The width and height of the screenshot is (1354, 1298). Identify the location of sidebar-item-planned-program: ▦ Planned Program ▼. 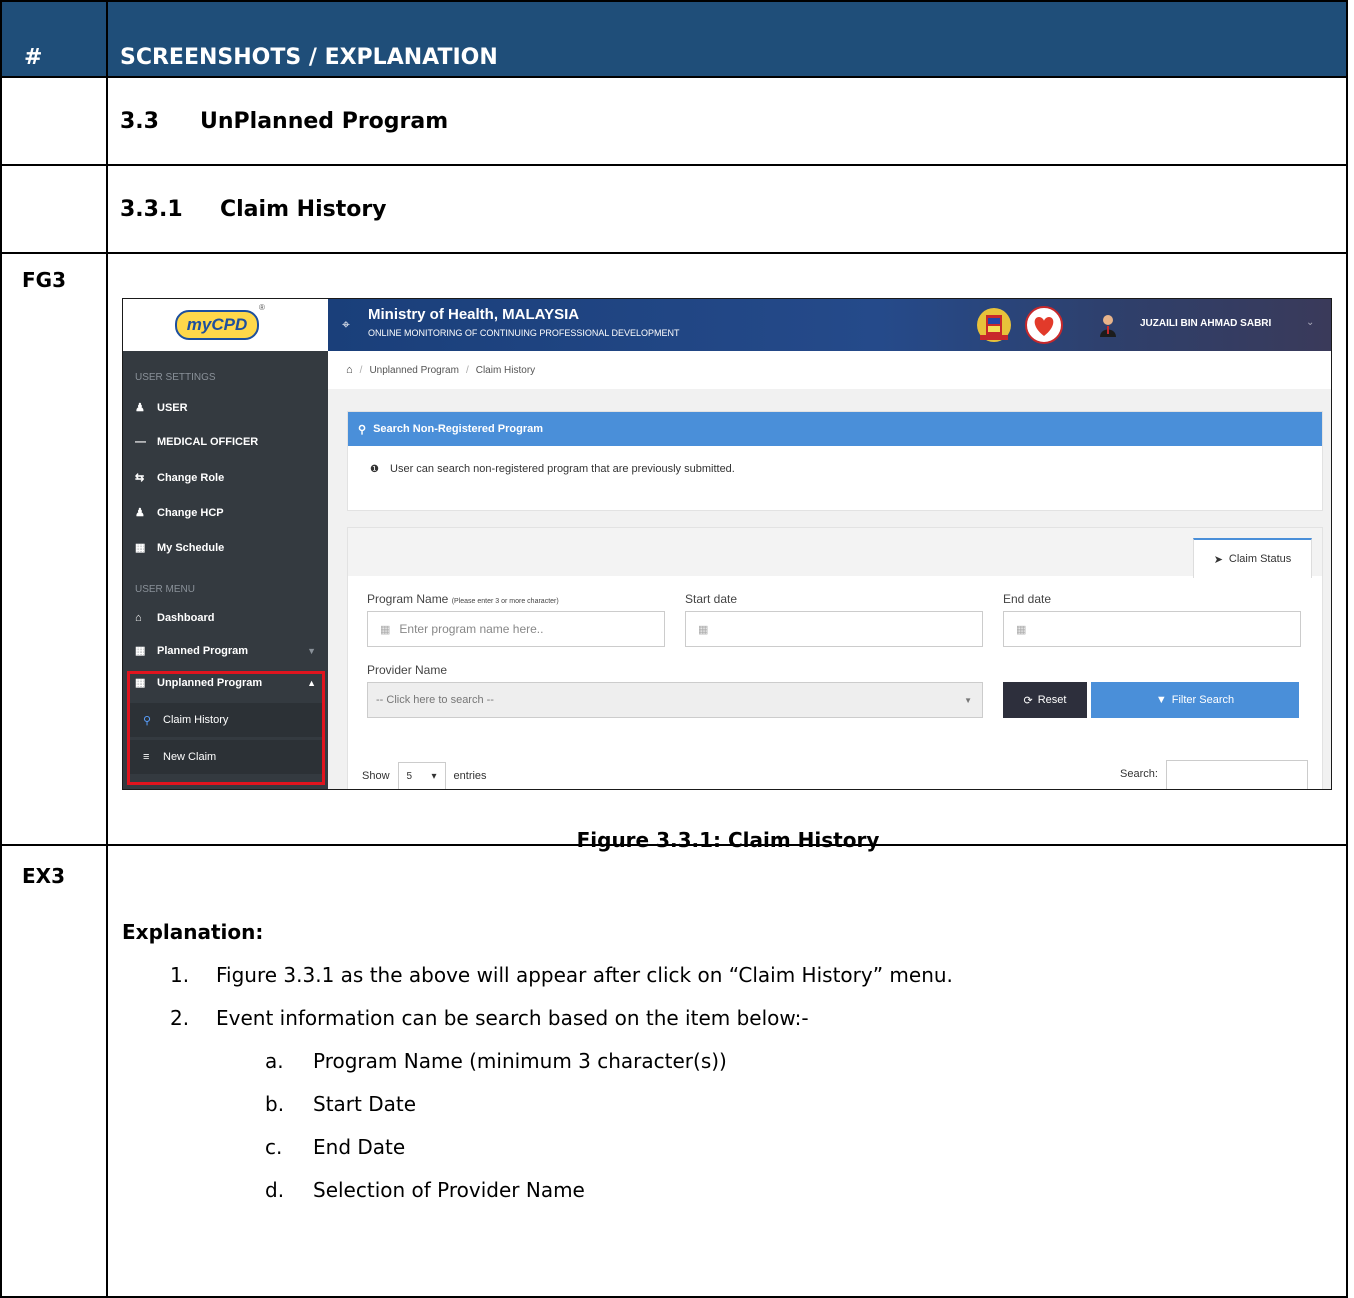
(227, 651).